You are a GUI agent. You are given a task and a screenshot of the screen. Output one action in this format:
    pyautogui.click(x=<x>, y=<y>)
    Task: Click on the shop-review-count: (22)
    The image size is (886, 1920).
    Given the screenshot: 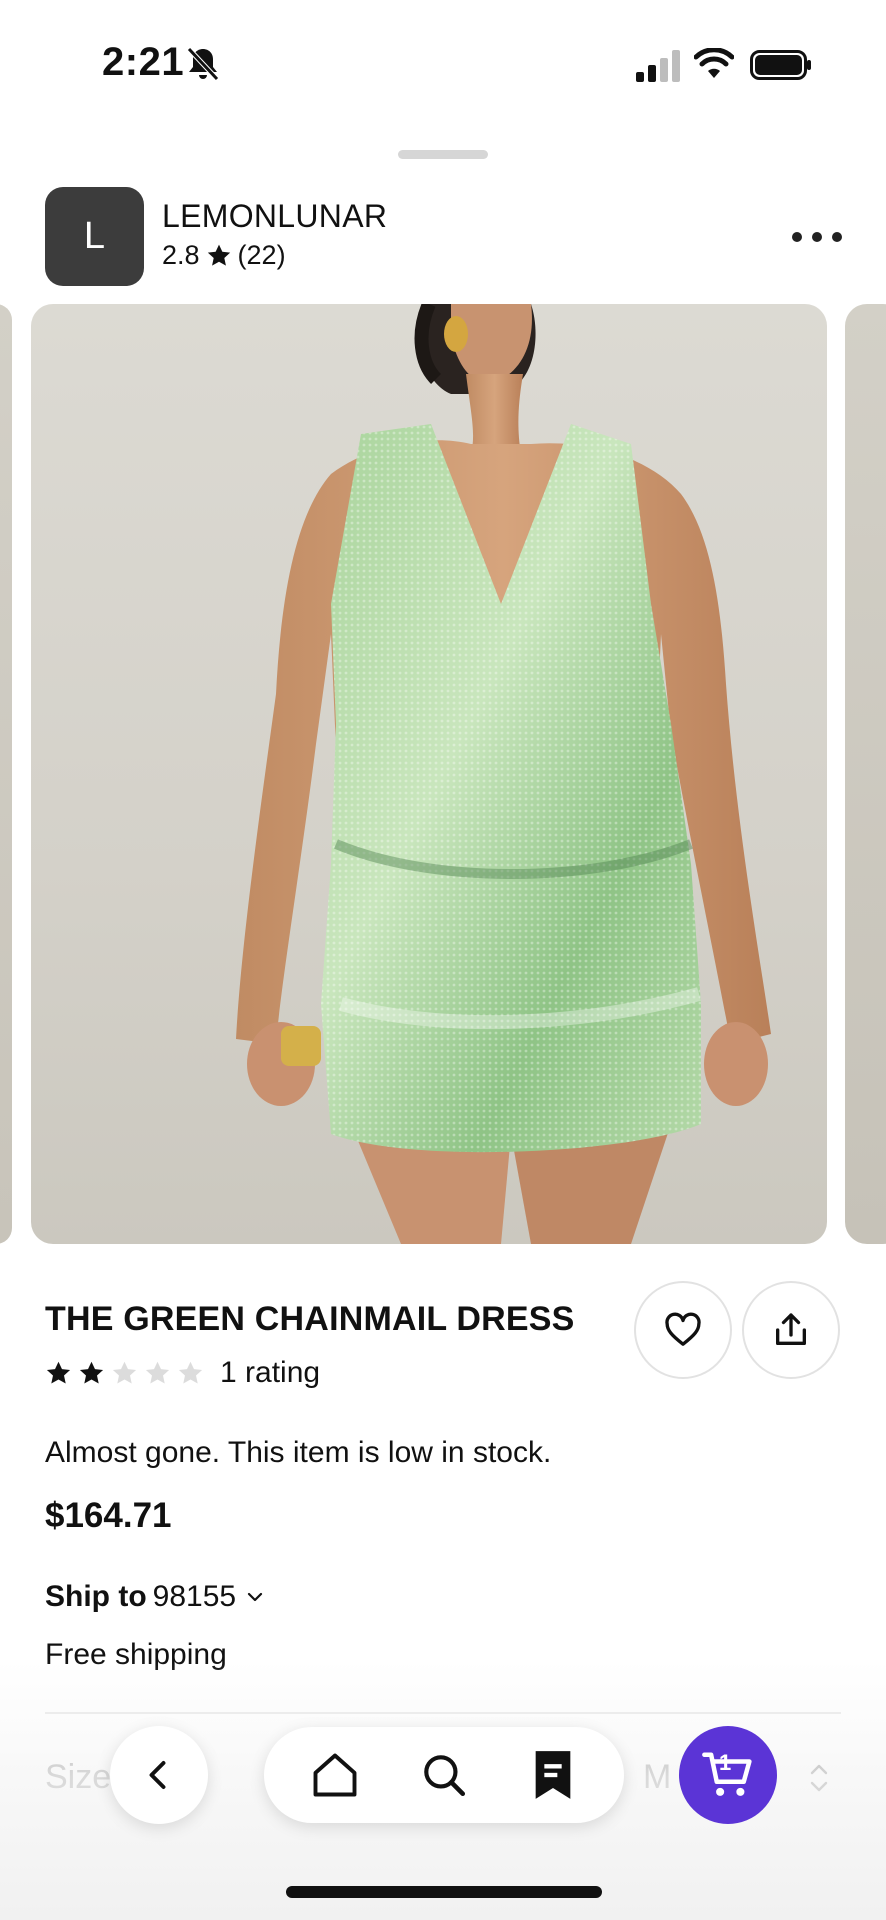 What is the action you would take?
    pyautogui.click(x=261, y=255)
    